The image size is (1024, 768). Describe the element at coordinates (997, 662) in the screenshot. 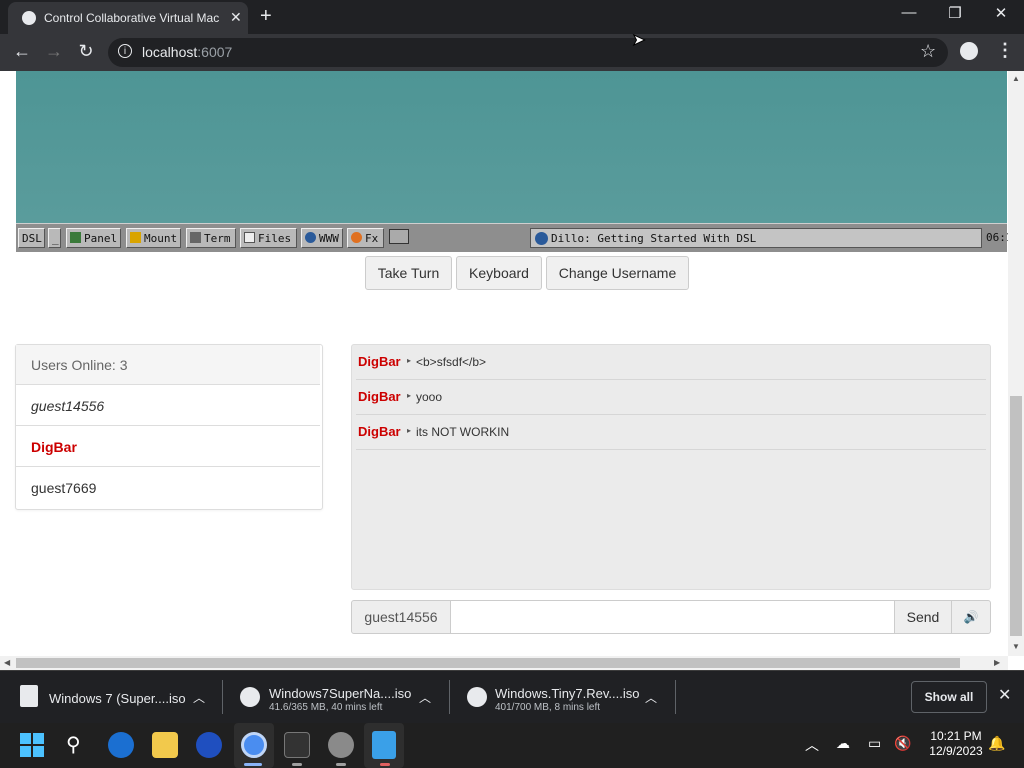

I see `scroll-right-icon: ▶` at that location.